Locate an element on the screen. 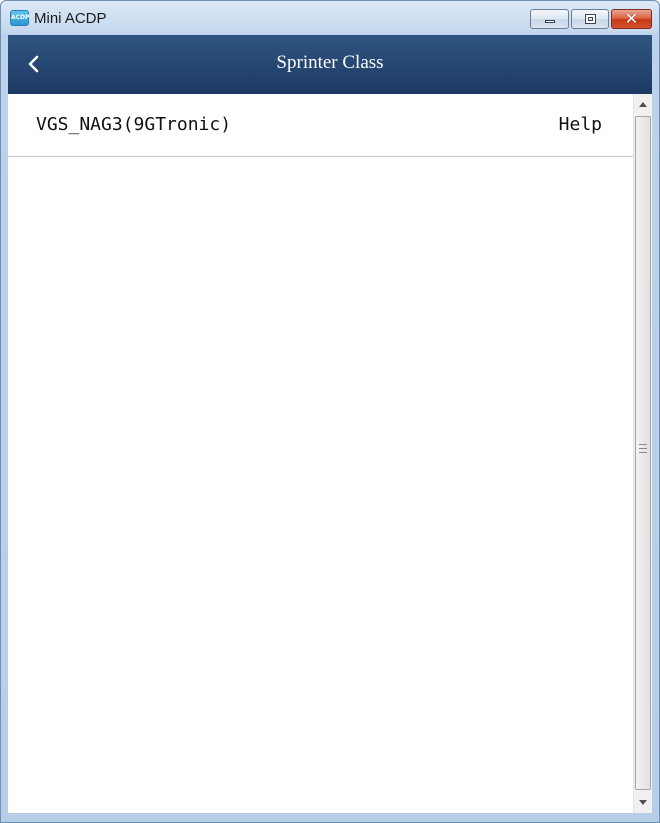 The width and height of the screenshot is (660, 823). minimize-button is located at coordinates (549, 19).